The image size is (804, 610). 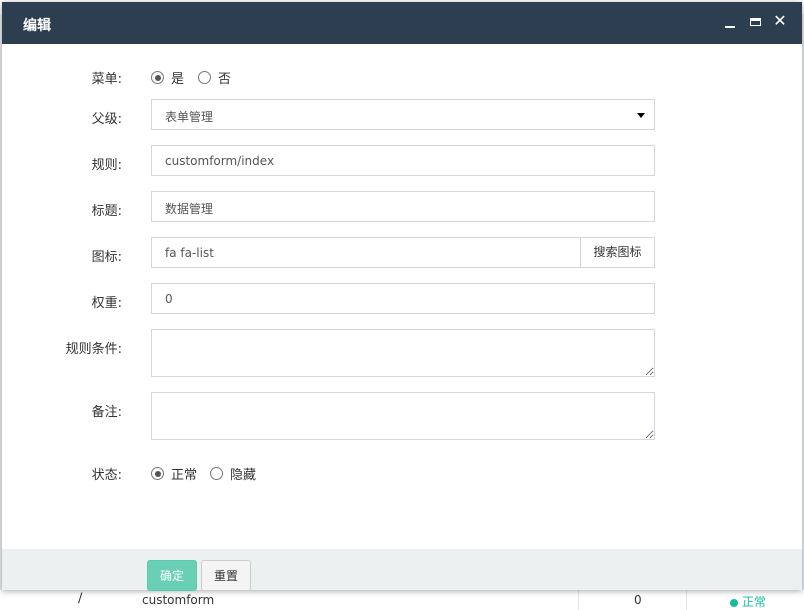 What do you see at coordinates (106, 475) in the screenshot?
I see `status-label: 状态:` at bounding box center [106, 475].